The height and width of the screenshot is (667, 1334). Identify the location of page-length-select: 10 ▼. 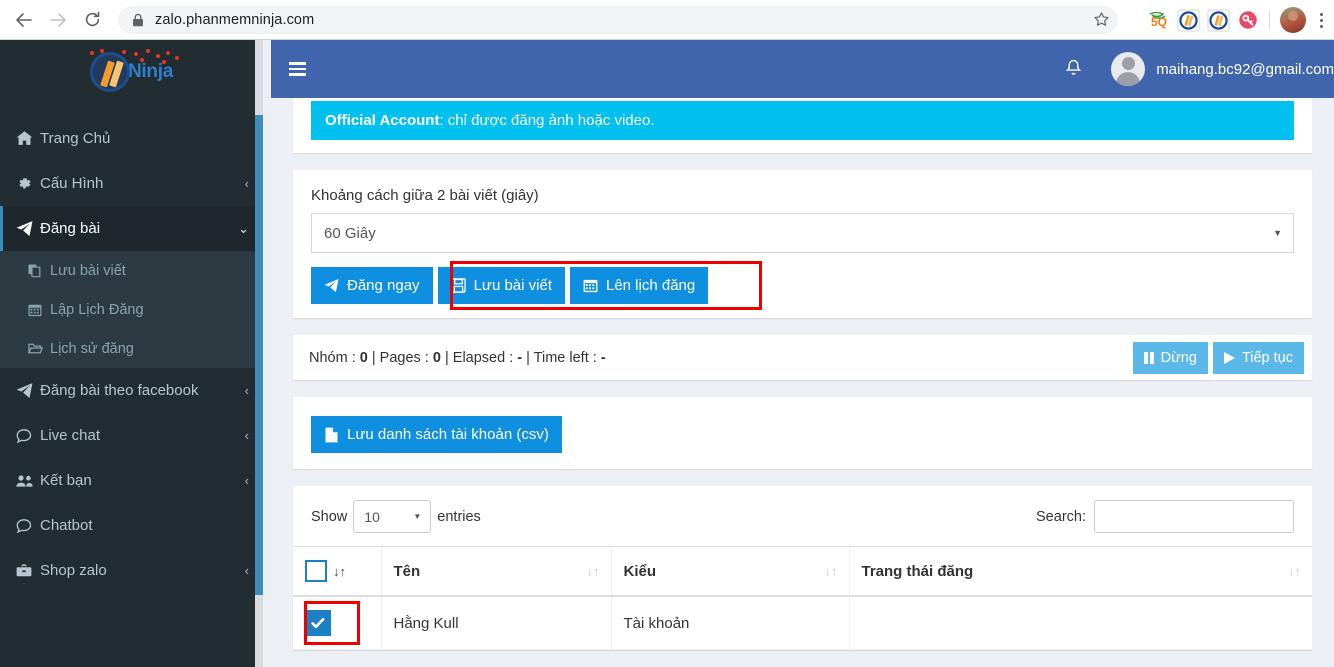
(392, 516).